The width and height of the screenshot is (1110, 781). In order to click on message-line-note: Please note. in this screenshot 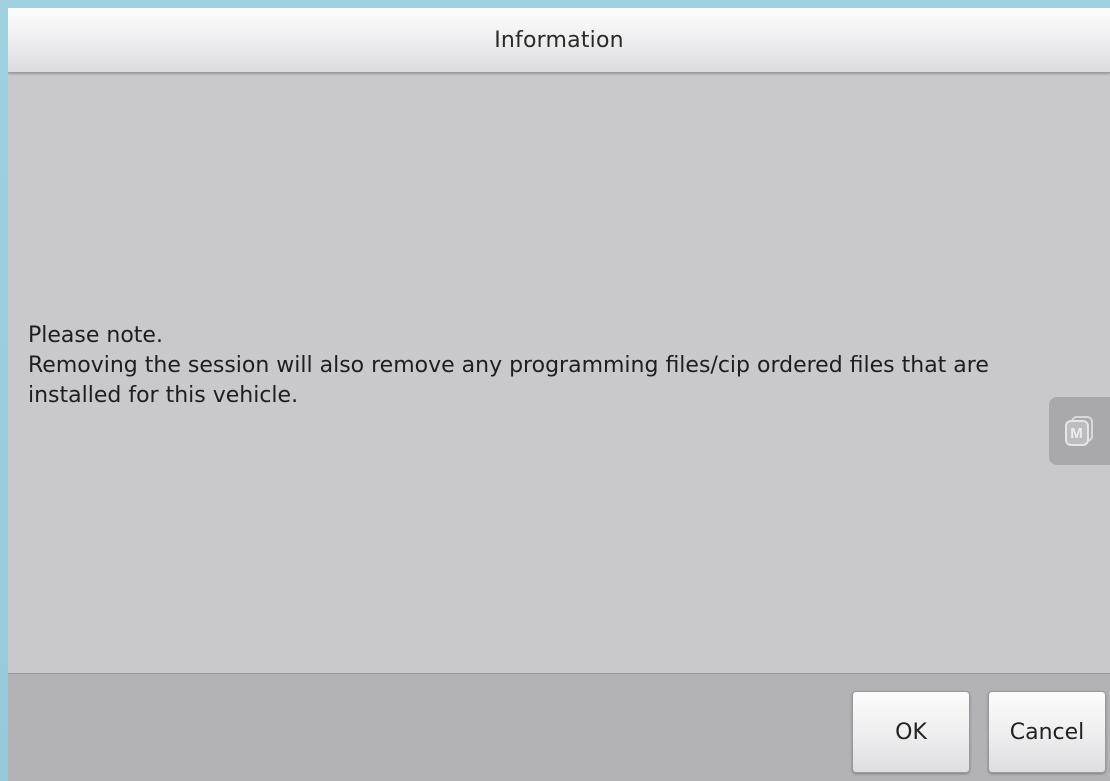, I will do `click(95, 335)`.